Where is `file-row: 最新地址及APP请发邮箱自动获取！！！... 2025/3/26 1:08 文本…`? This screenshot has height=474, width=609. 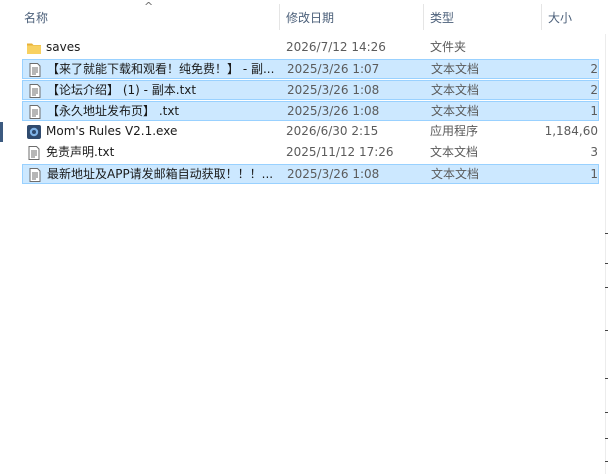
file-row: 最新地址及APP请发邮箱自动获取！！！... 2025/3/26 1:08 文本… is located at coordinates (310, 174).